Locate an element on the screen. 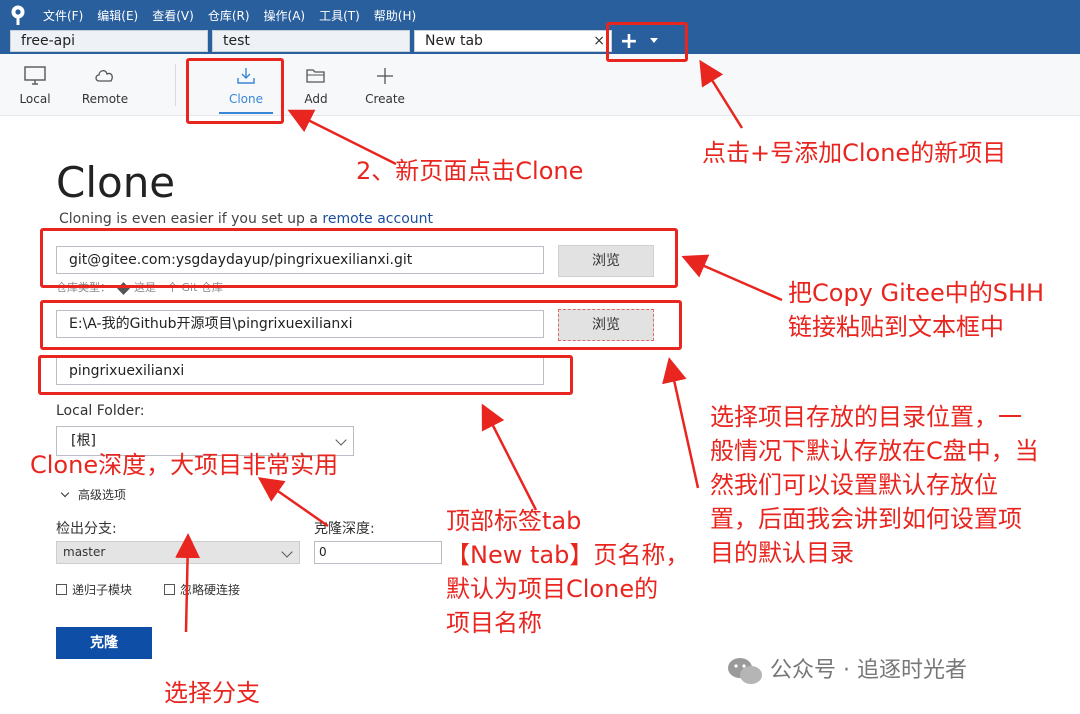 This screenshot has height=714, width=1080. advanced-options-toggle: 高级选项 is located at coordinates (93, 494).